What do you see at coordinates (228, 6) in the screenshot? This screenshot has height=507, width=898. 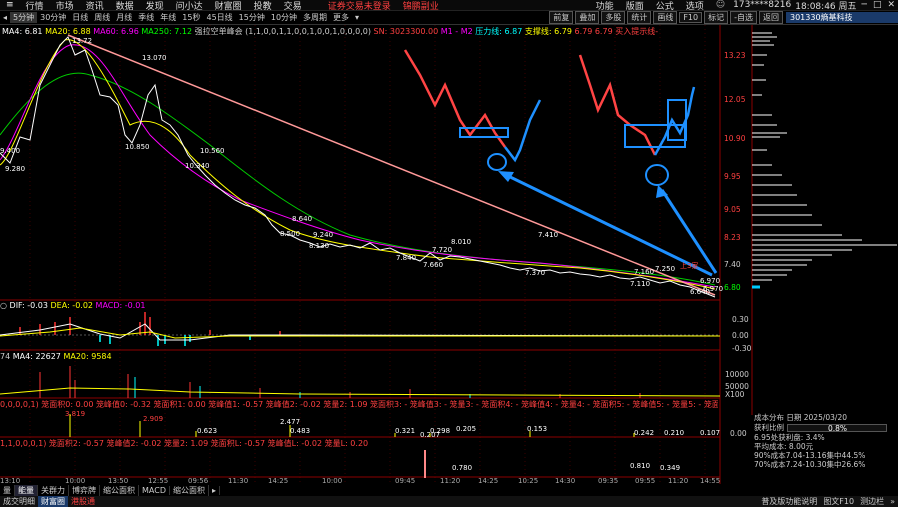 I see `menu-item-caifuquan: 财富圈` at bounding box center [228, 6].